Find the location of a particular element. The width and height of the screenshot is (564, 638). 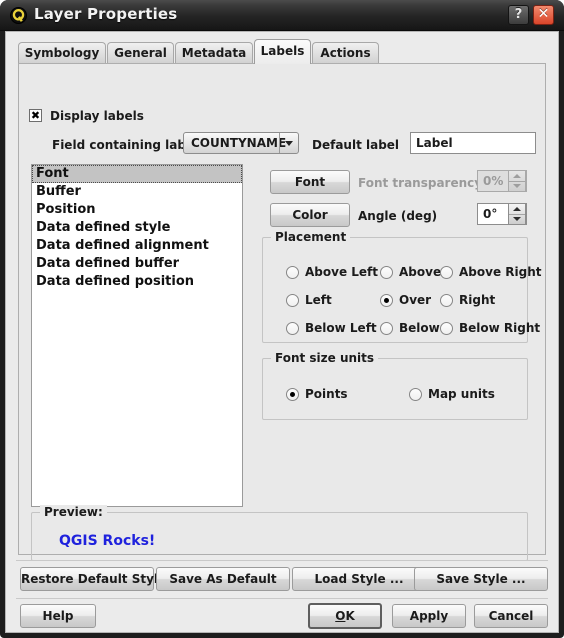

angle-value: 0° is located at coordinates (490, 214).